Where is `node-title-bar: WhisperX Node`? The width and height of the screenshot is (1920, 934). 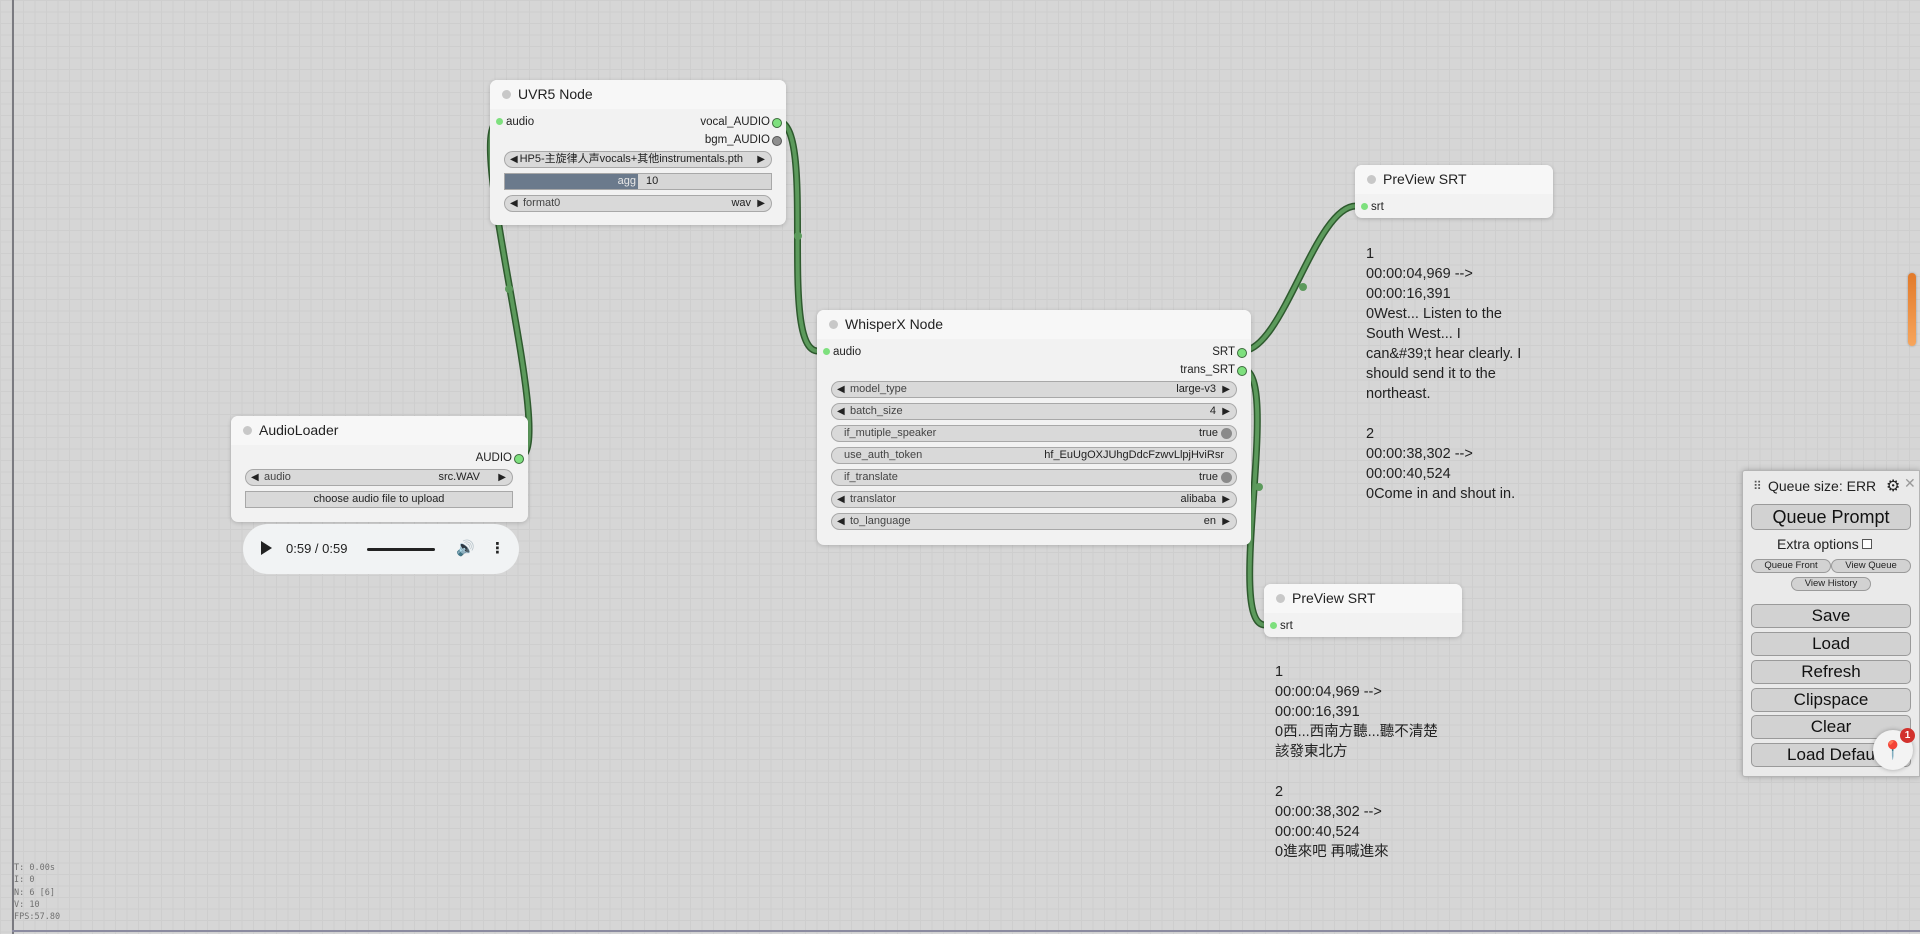
node-title-bar: WhisperX Node is located at coordinates (1034, 324).